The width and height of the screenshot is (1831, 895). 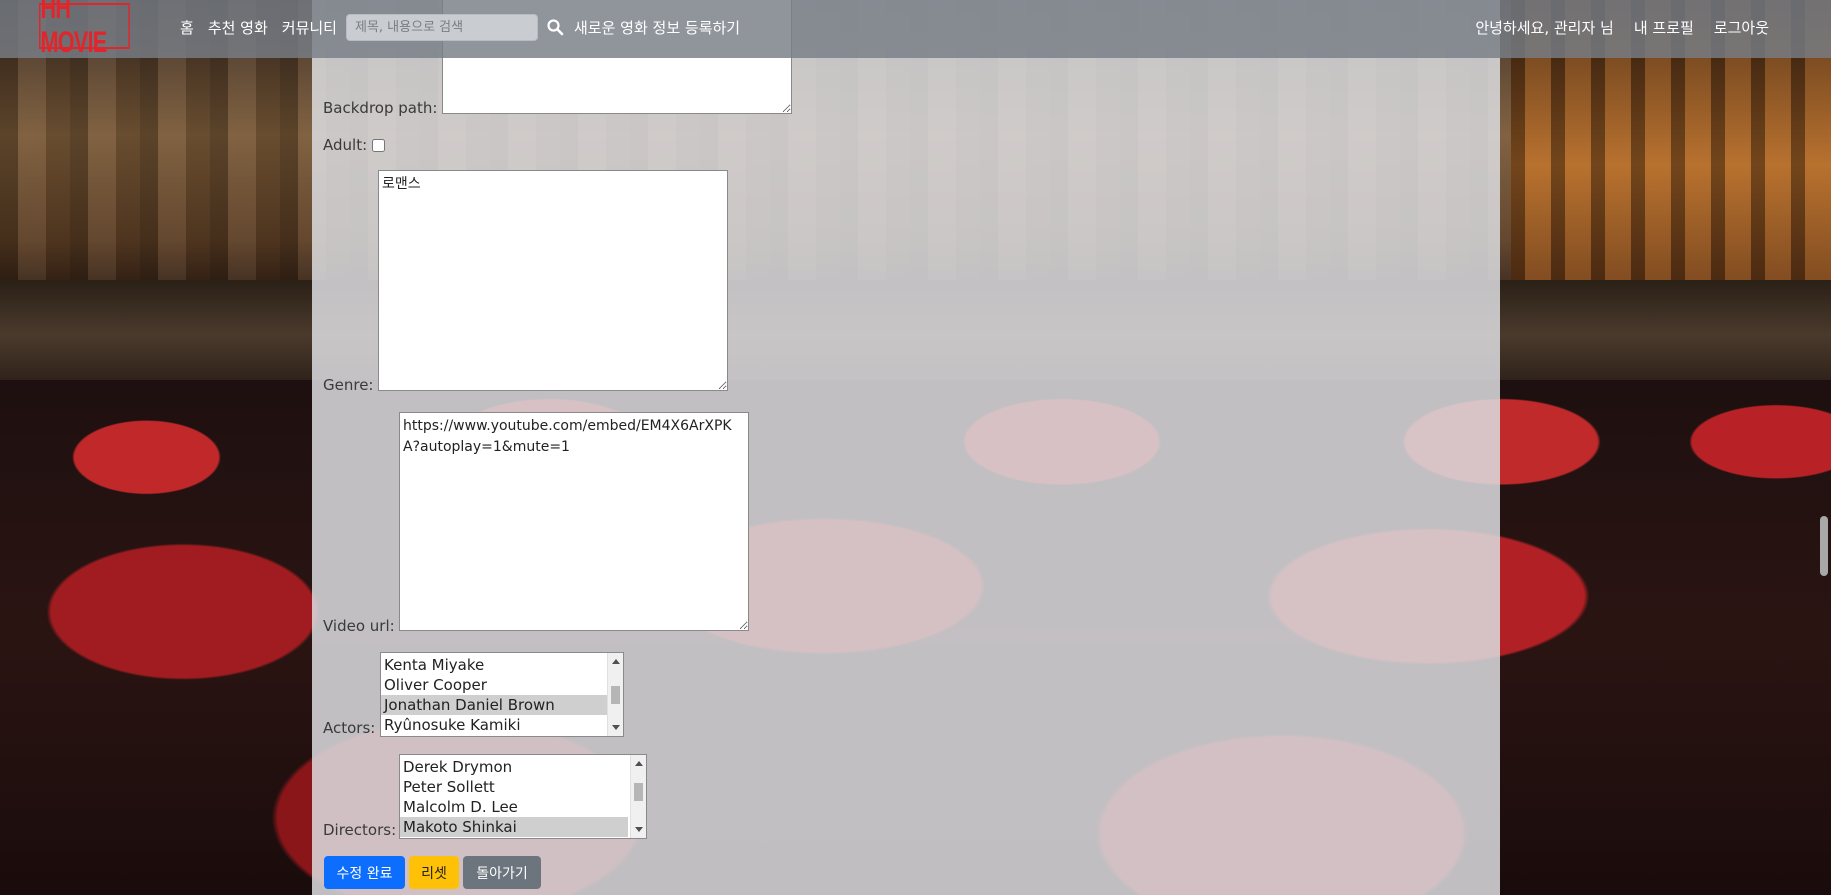 What do you see at coordinates (555, 27) in the screenshot?
I see `search-icon` at bounding box center [555, 27].